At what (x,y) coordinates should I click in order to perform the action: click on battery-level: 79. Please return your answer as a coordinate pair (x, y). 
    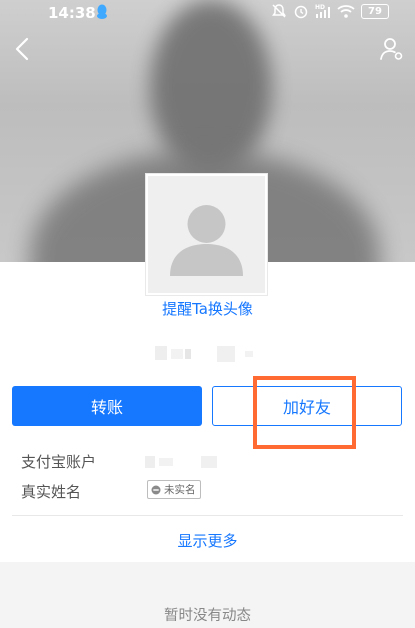
    Looking at the image, I should click on (375, 11).